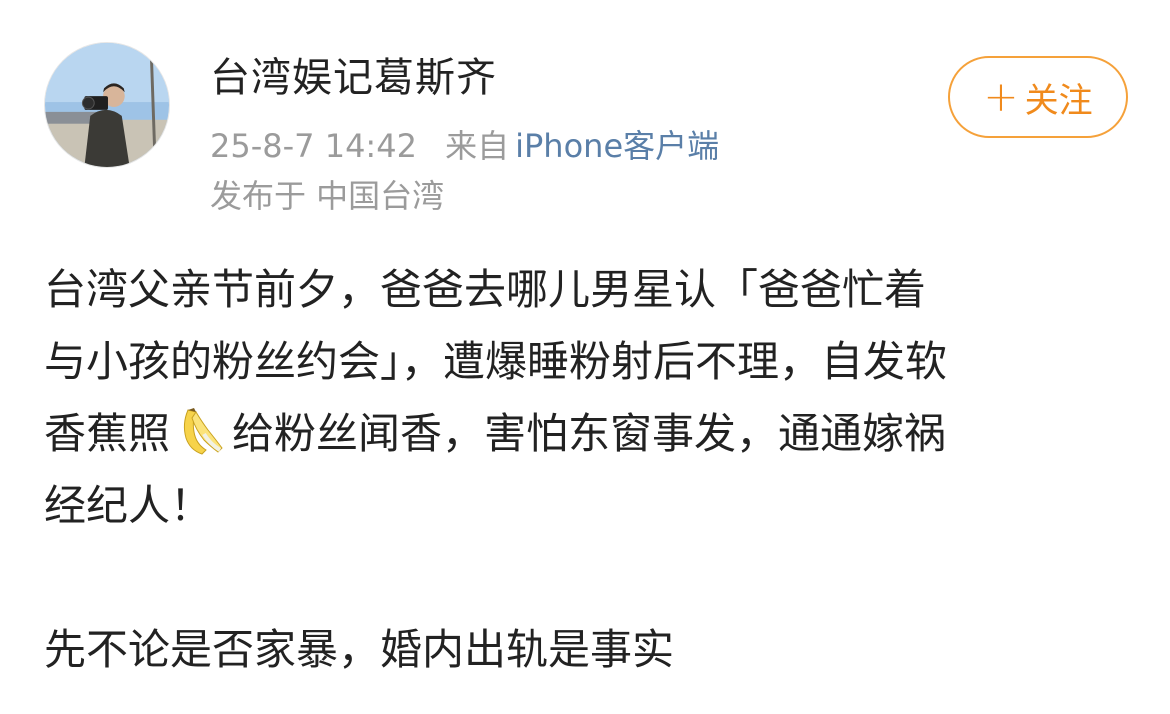  I want to click on photographer-avatar-icon, so click(107, 105).